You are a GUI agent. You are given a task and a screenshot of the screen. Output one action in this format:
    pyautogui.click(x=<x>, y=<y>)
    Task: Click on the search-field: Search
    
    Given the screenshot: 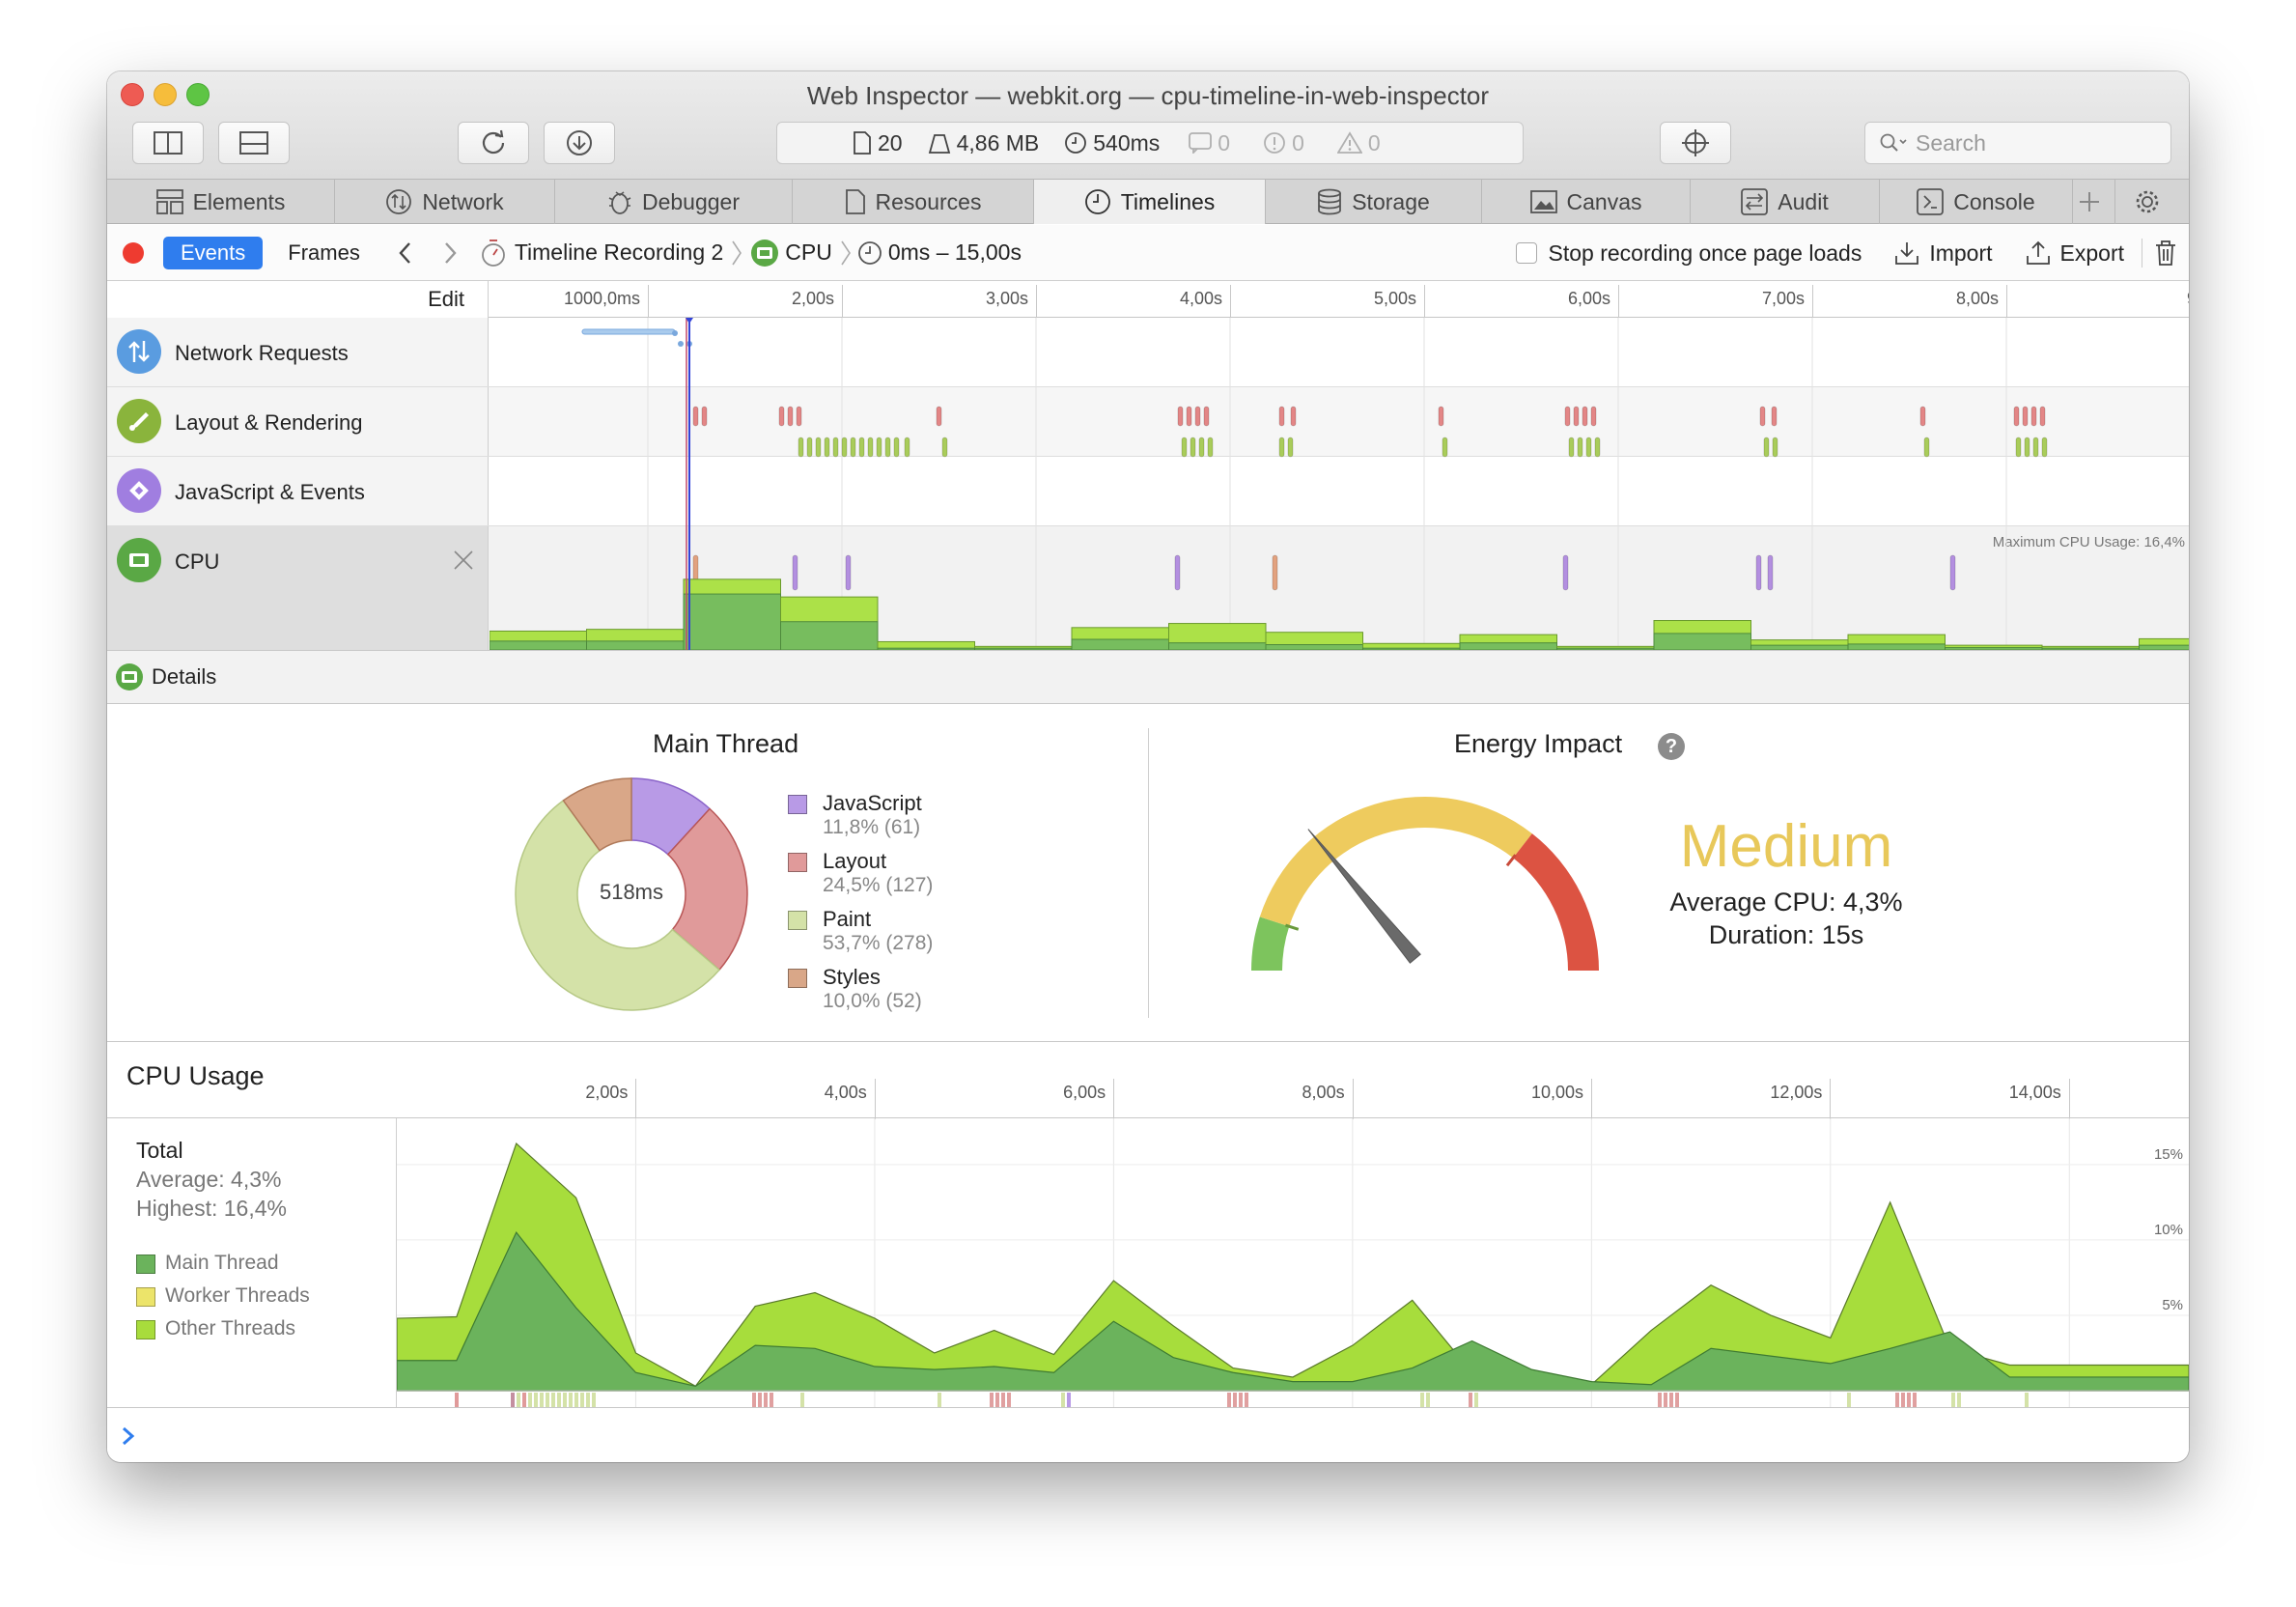 What is the action you would take?
    pyautogui.click(x=2018, y=143)
    